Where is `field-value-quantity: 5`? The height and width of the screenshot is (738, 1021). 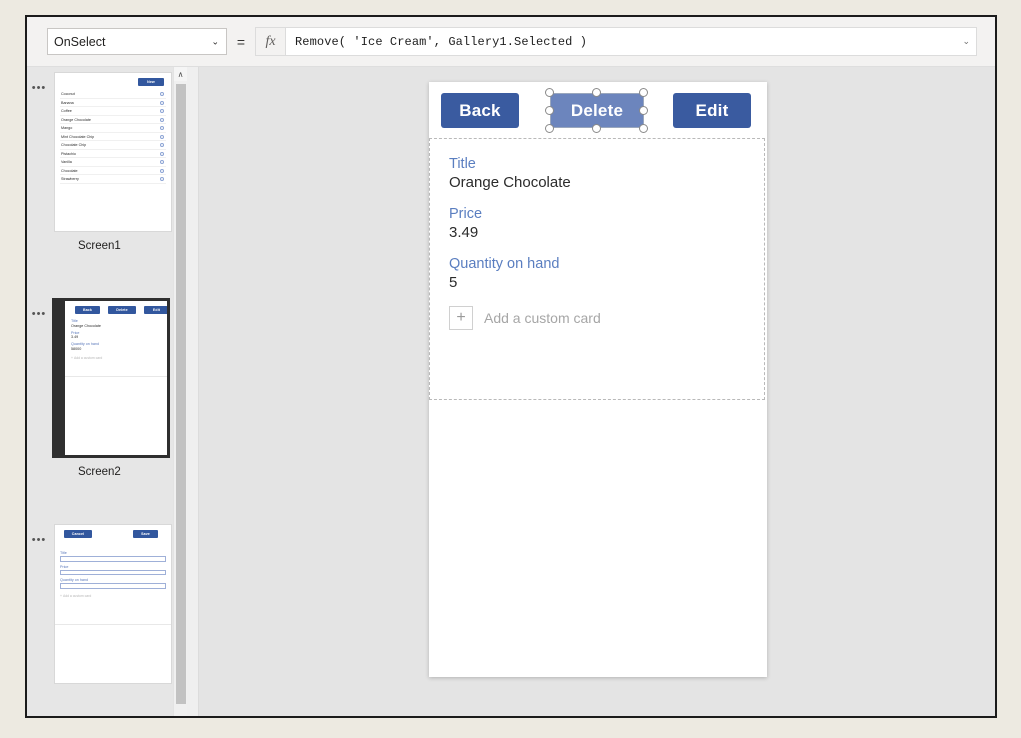
field-value-quantity: 5 is located at coordinates (606, 282).